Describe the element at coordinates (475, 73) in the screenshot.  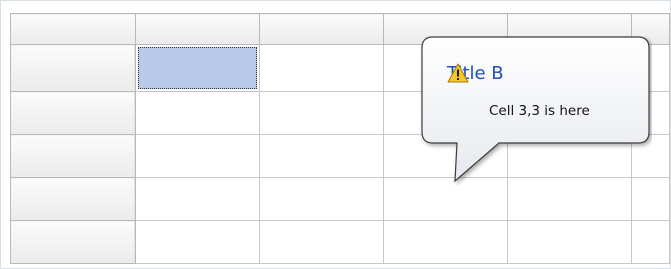
I see `balloon-title: Title B` at that location.